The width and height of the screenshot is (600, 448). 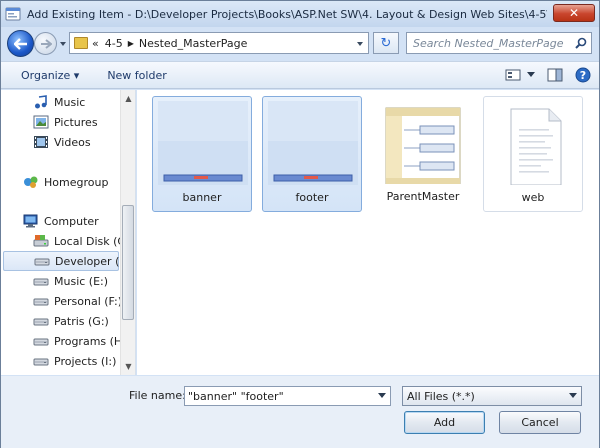 I want to click on sidebar-item-label: Projects (I:), so click(x=85, y=361).